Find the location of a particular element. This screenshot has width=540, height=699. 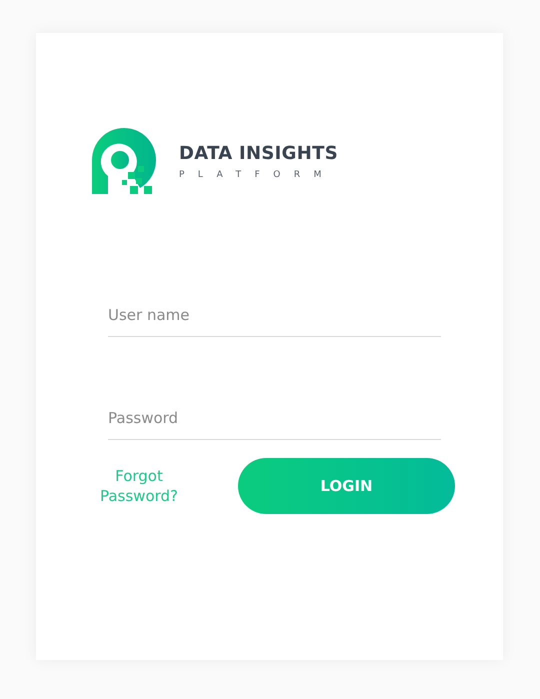

brand-title: DATA INSIGHTS is located at coordinates (258, 153).